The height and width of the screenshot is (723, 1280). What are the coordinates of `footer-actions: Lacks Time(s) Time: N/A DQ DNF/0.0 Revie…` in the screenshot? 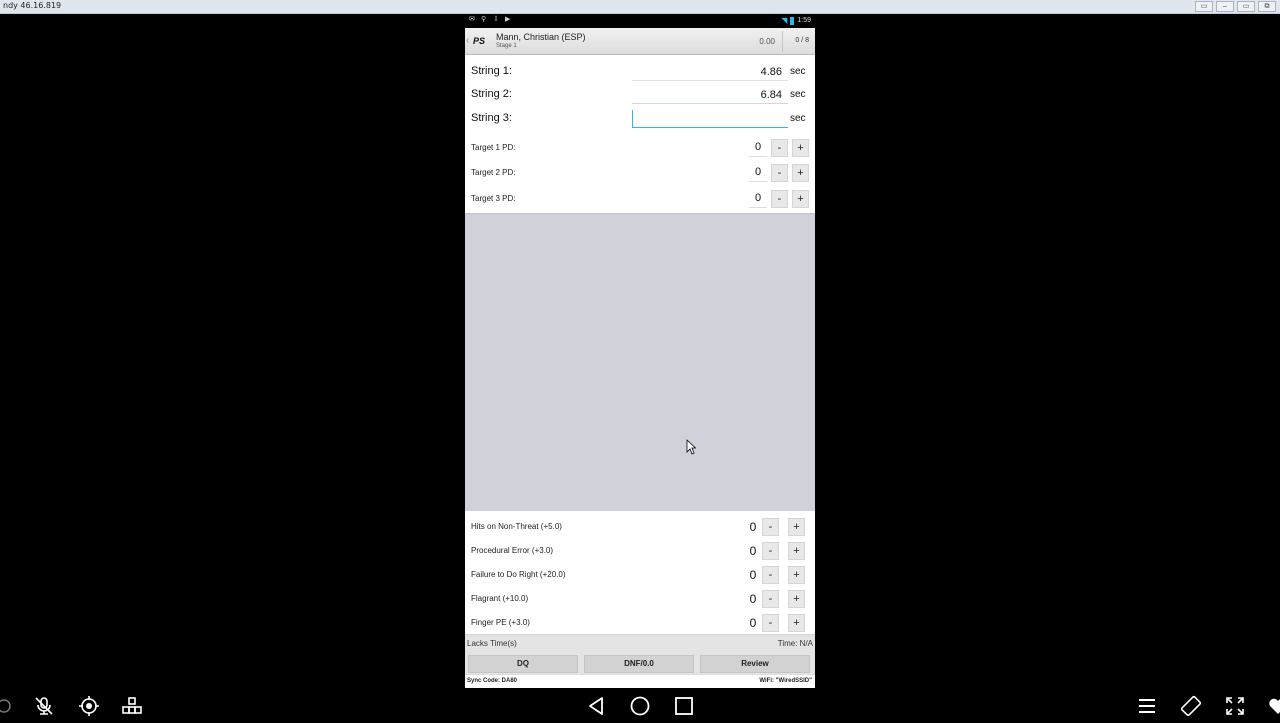 It's located at (640, 654).